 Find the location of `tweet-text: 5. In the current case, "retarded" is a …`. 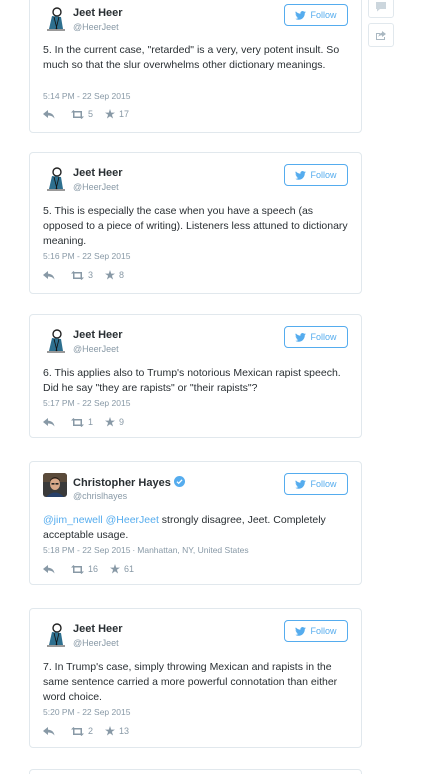

tweet-text: 5. In the current case, "retarded" is a … is located at coordinates (191, 57).